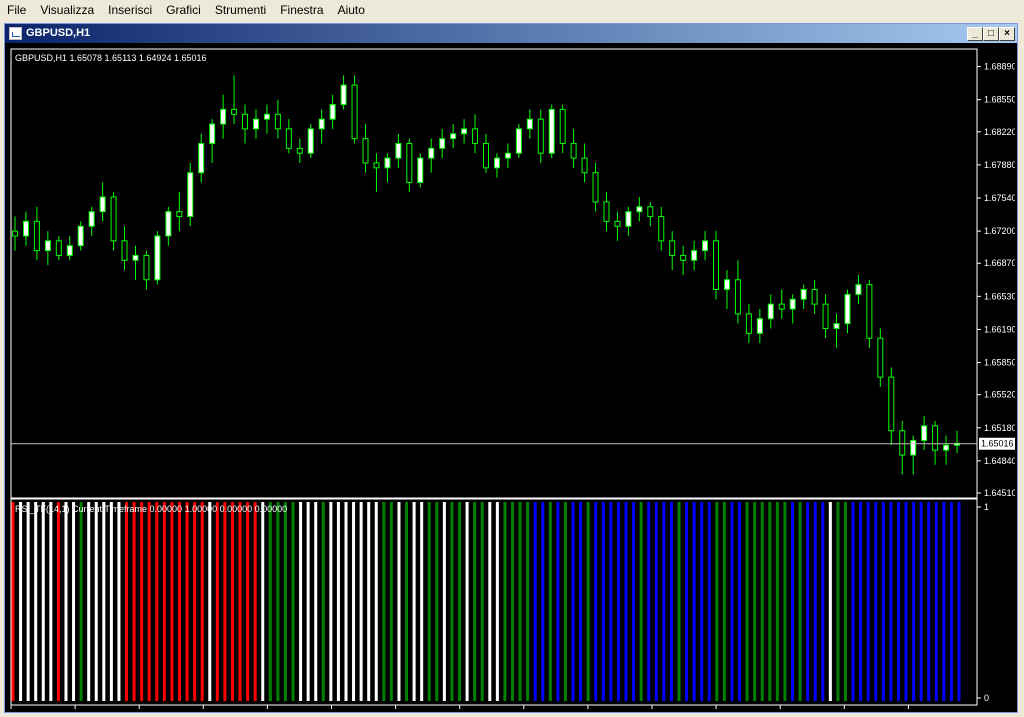 This screenshot has height=717, width=1024. I want to click on menu-item-file: File, so click(16, 10).